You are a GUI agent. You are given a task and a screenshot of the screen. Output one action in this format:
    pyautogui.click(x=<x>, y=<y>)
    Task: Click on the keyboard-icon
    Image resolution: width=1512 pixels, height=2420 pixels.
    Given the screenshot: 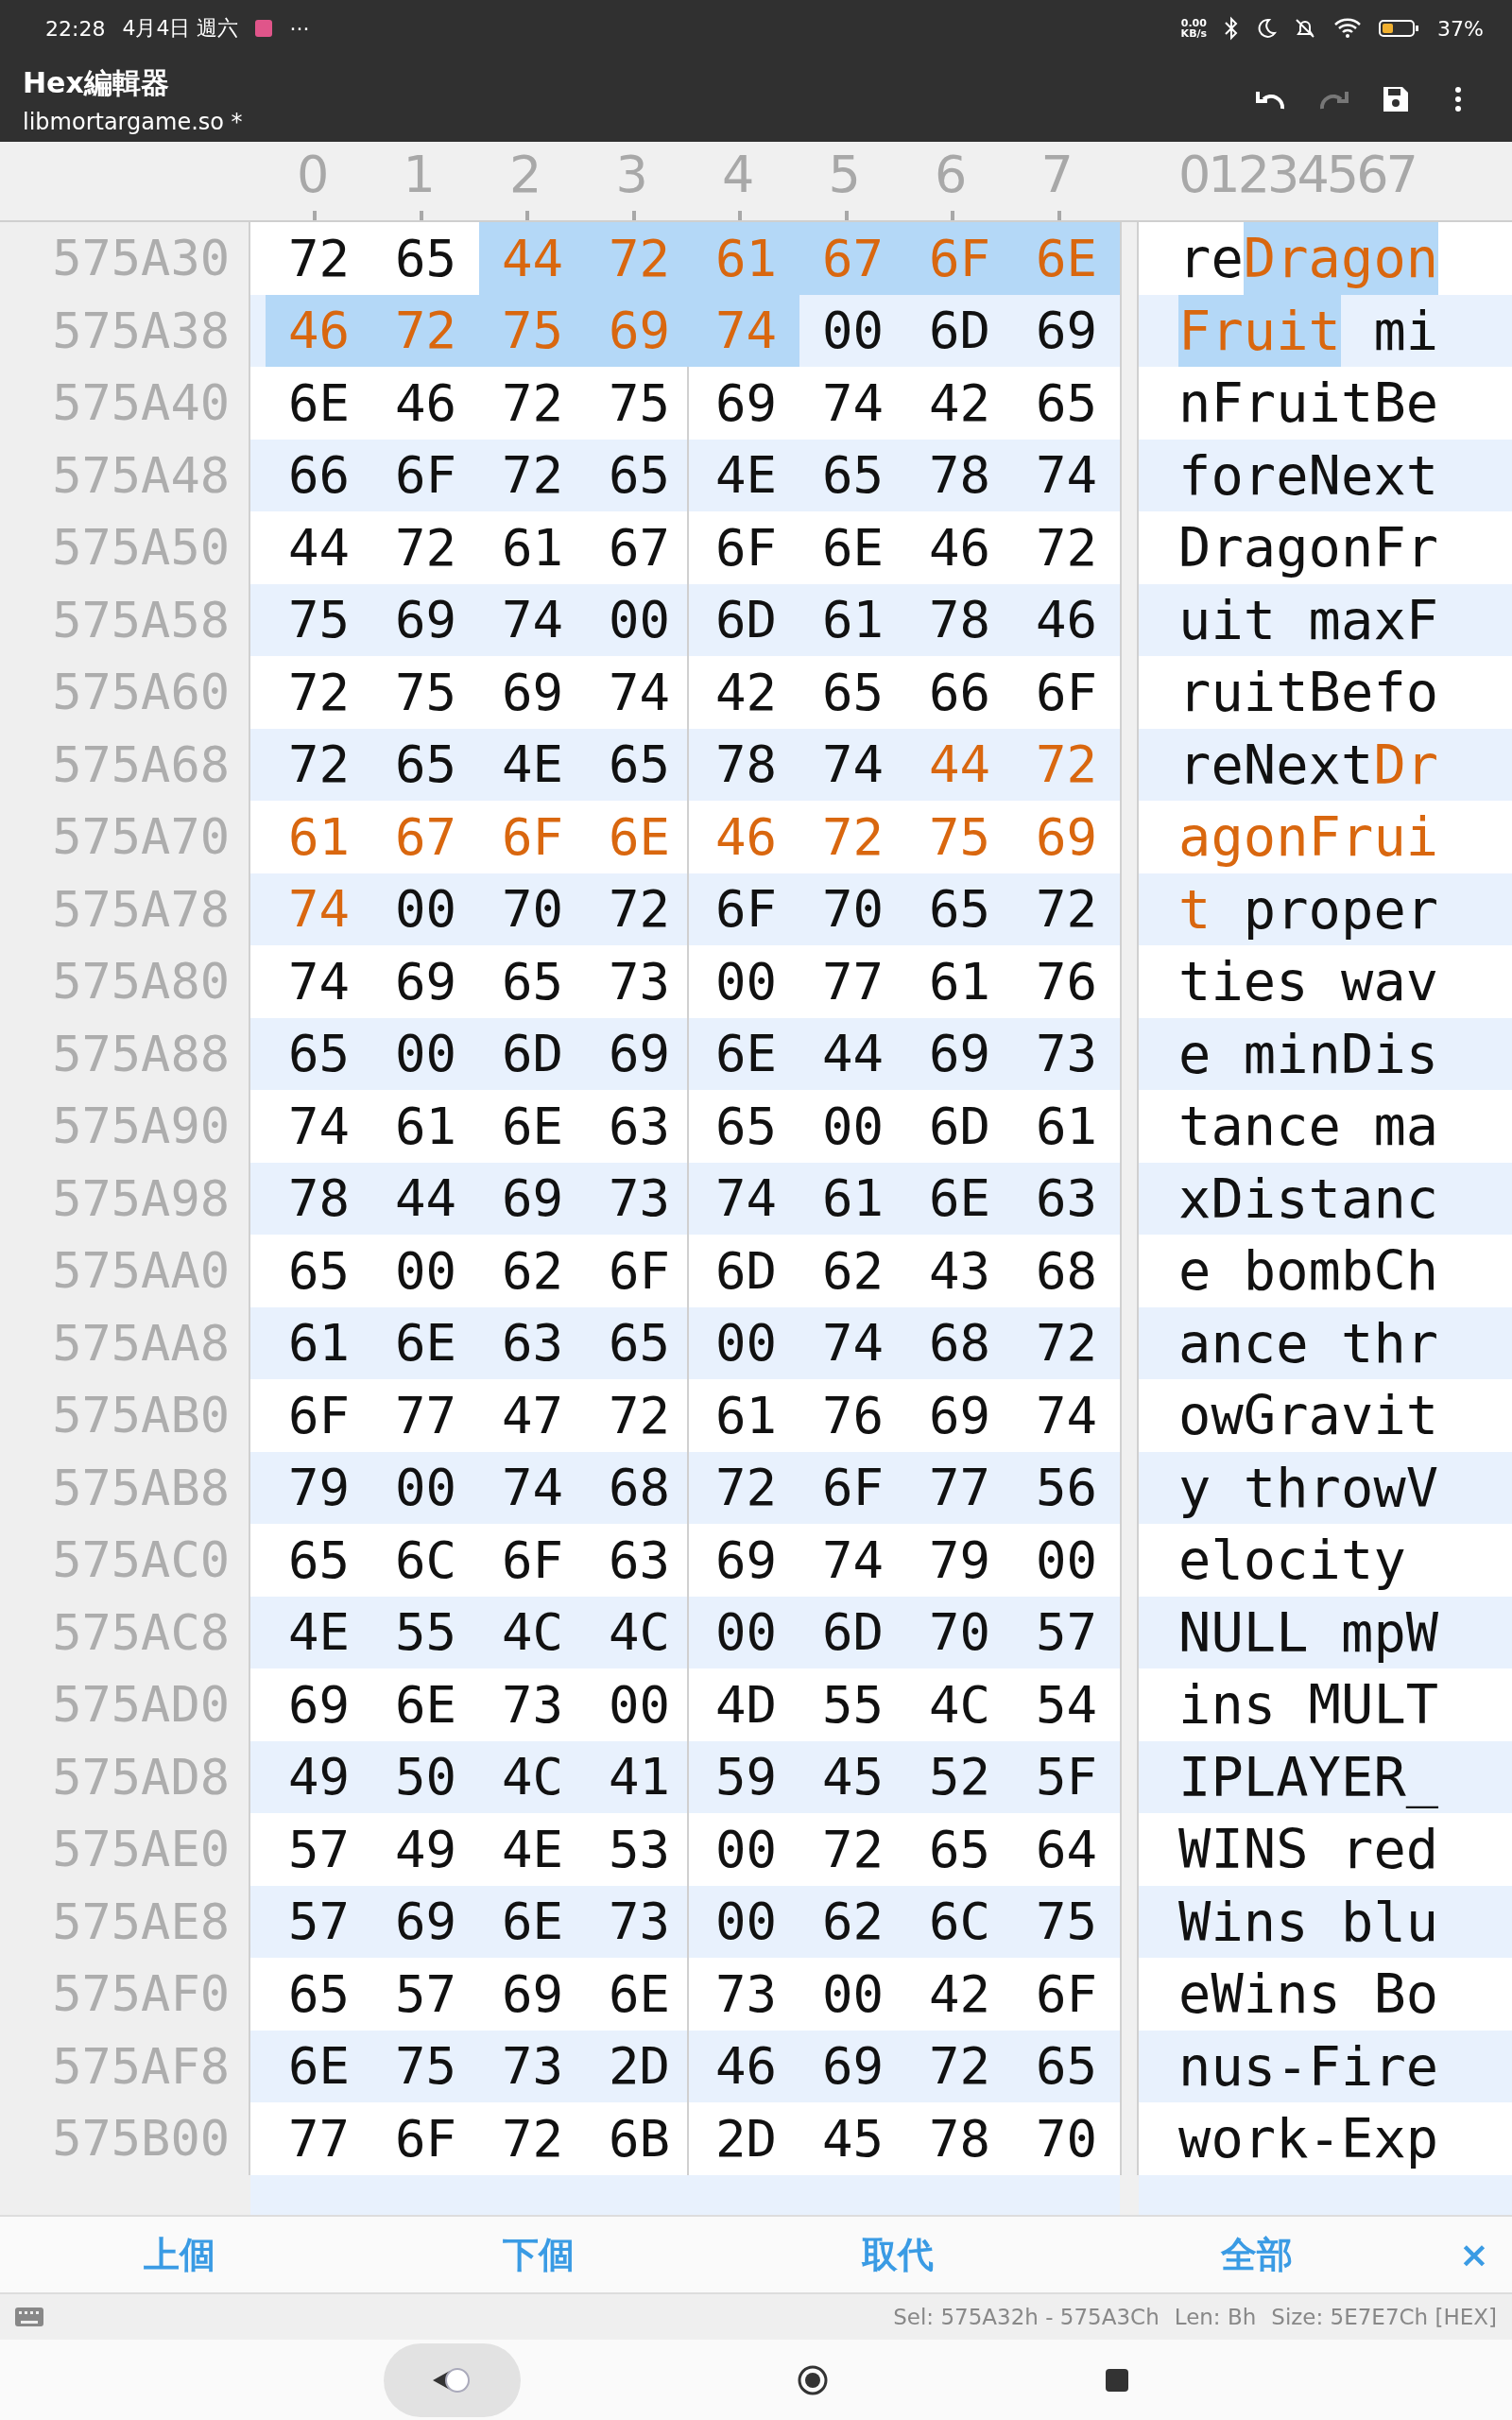 What is the action you would take?
    pyautogui.click(x=29, y=2317)
    